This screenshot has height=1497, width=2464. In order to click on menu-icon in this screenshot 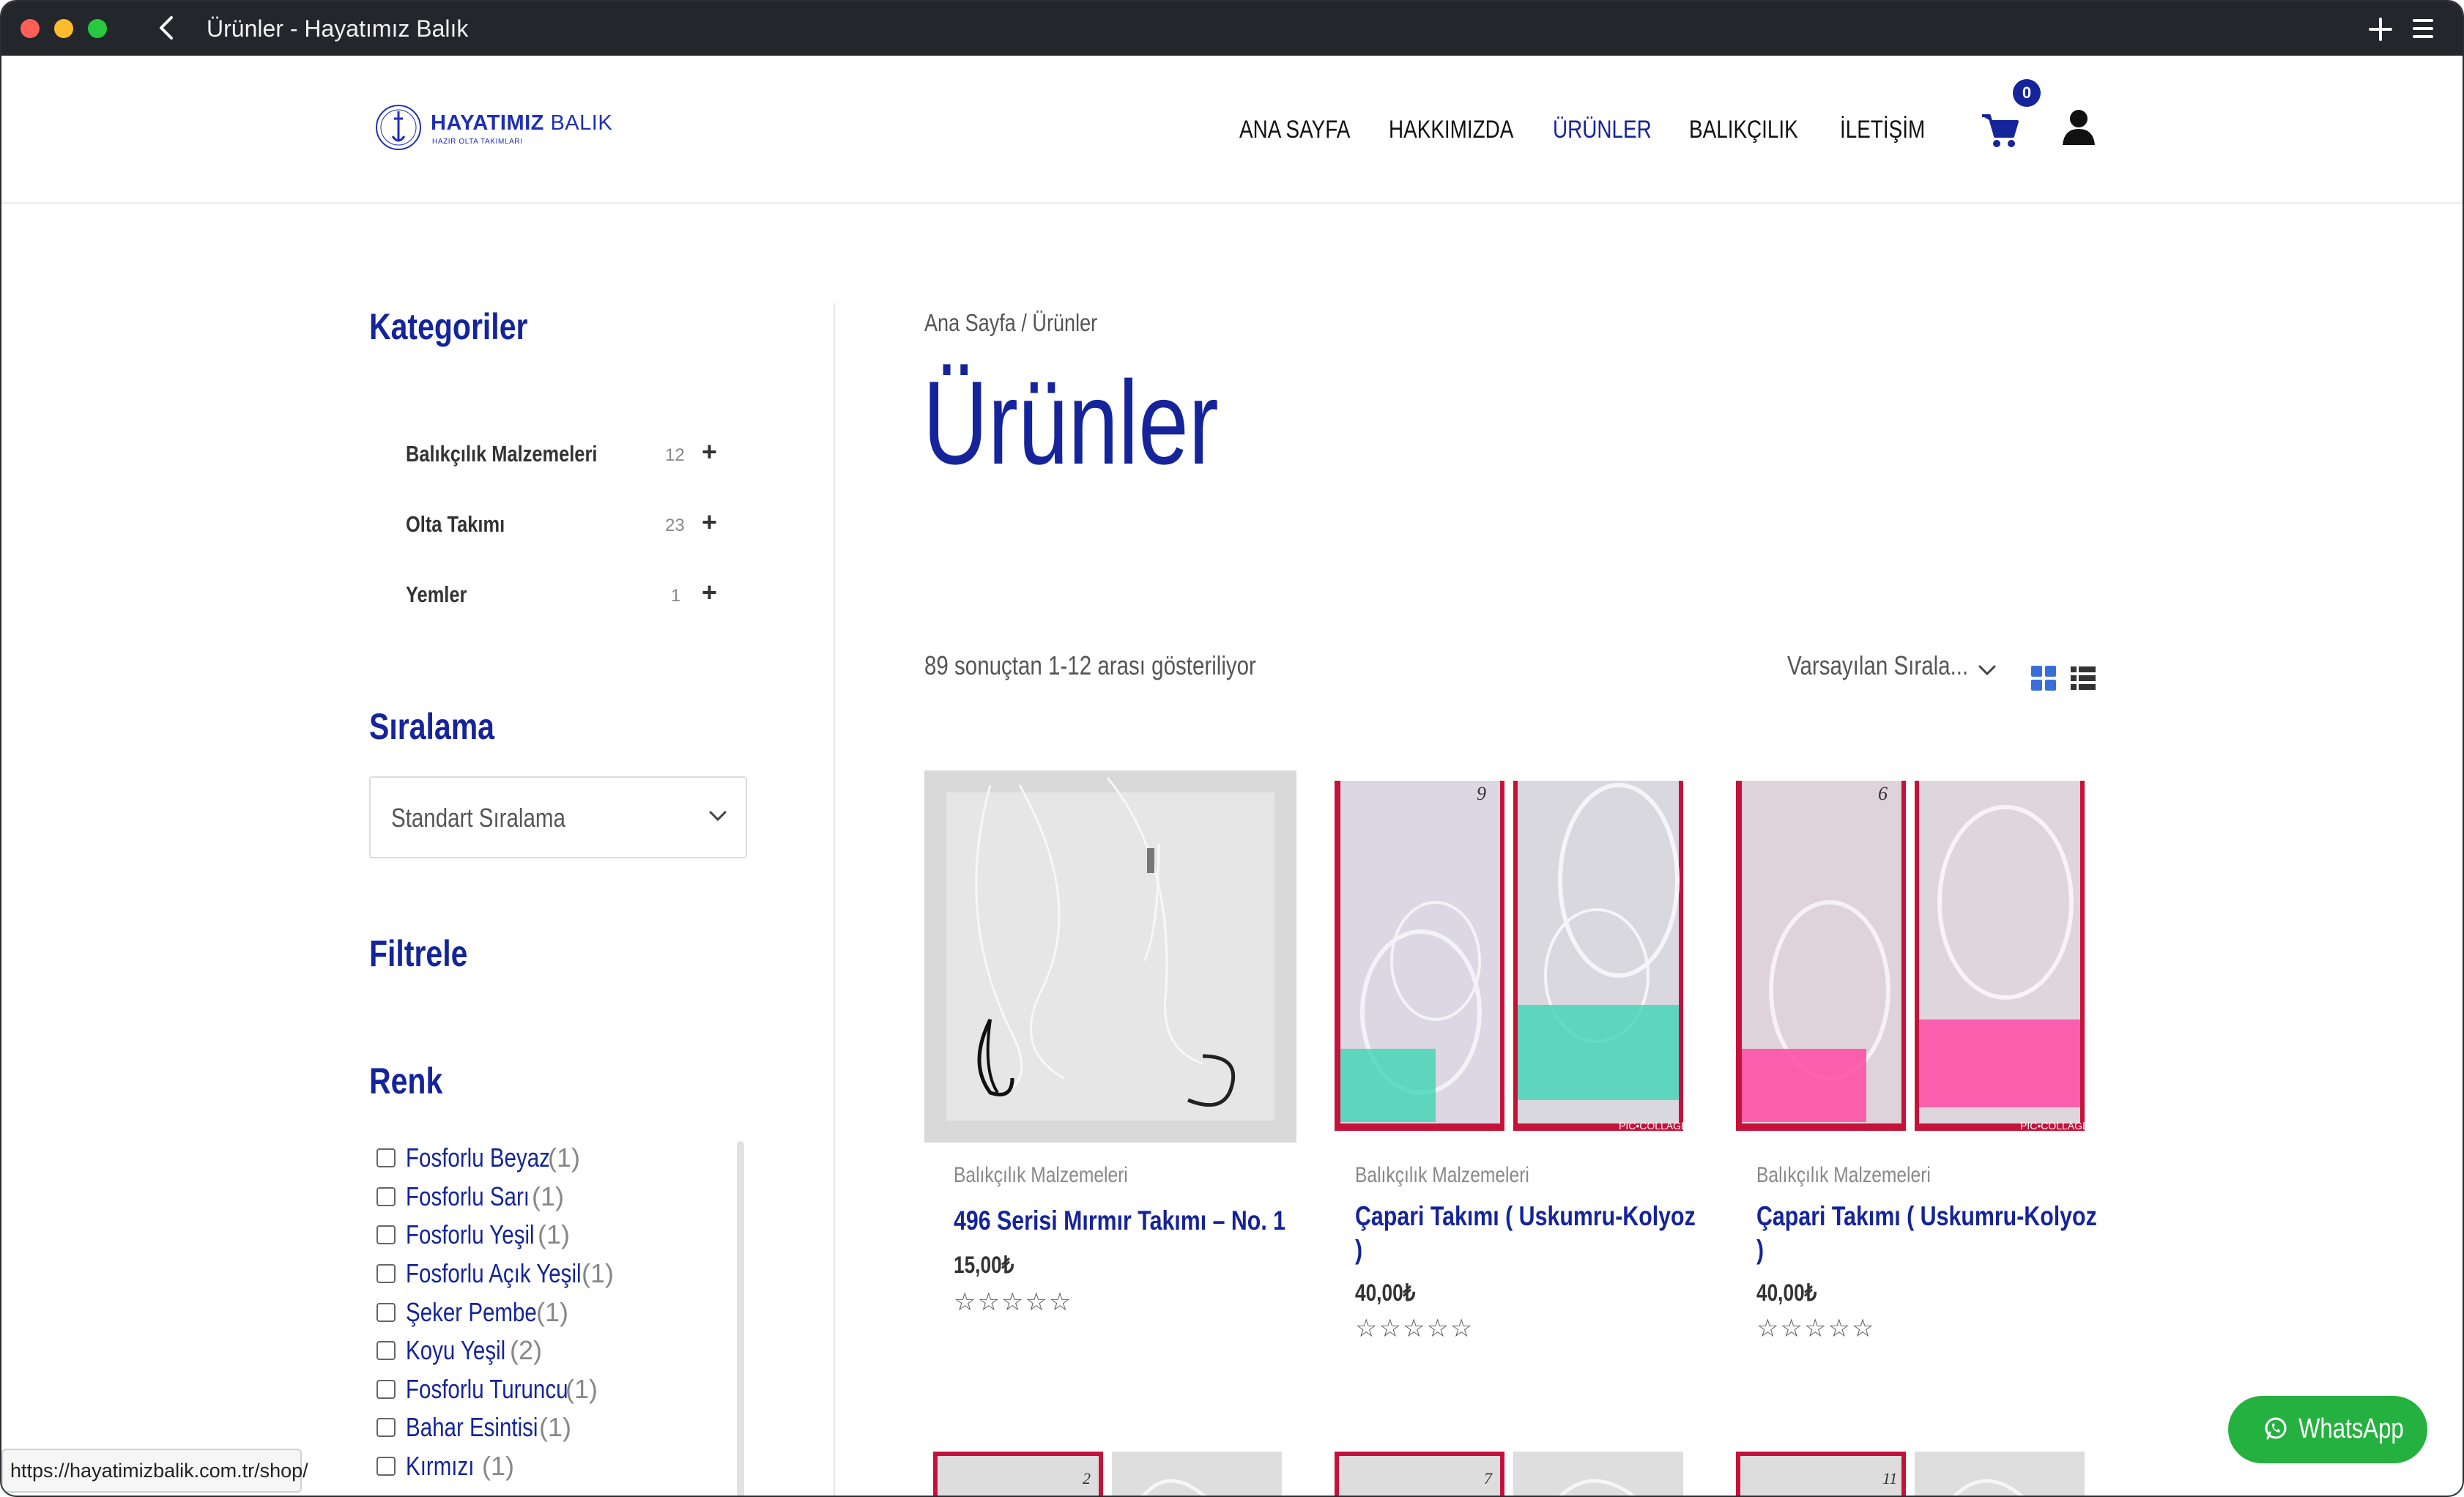, I will do `click(2423, 32)`.